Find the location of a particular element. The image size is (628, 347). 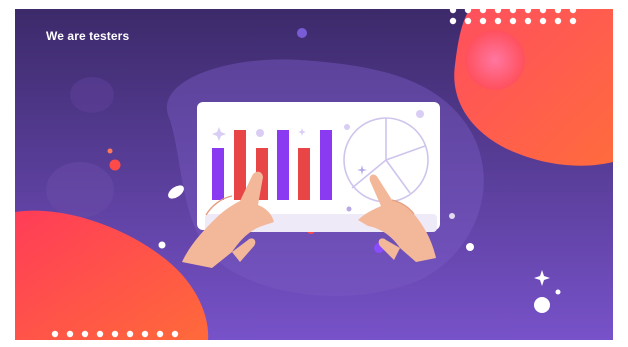

brand-logo: We are testers is located at coordinates (88, 36).